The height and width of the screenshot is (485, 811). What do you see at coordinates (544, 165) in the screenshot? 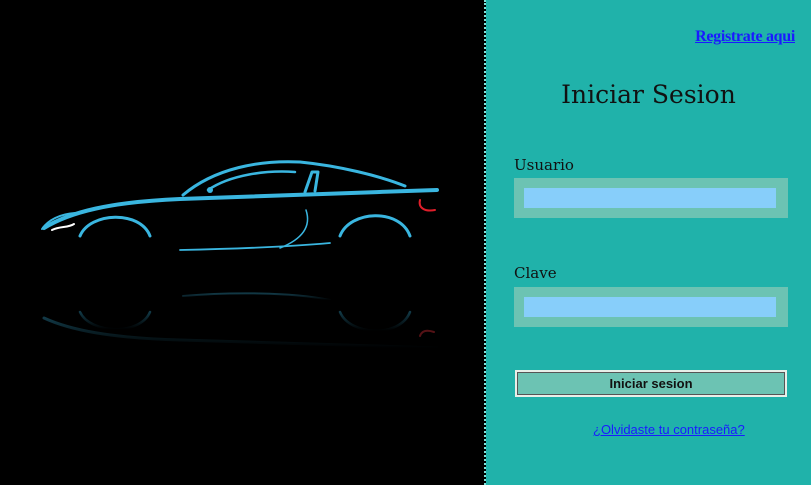
I see `username-label: Usuario` at bounding box center [544, 165].